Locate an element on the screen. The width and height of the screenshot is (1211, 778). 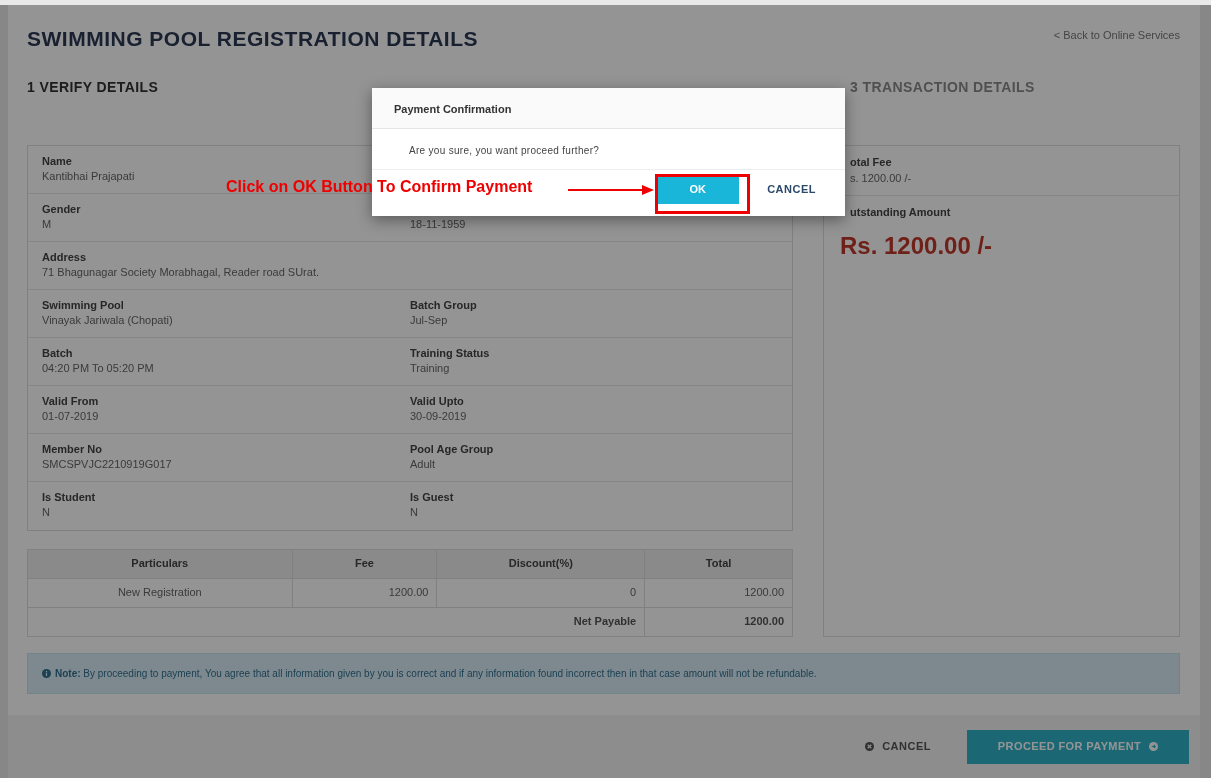
dialog-message: Are you sure, you want proceed further? is located at coordinates (608, 149).